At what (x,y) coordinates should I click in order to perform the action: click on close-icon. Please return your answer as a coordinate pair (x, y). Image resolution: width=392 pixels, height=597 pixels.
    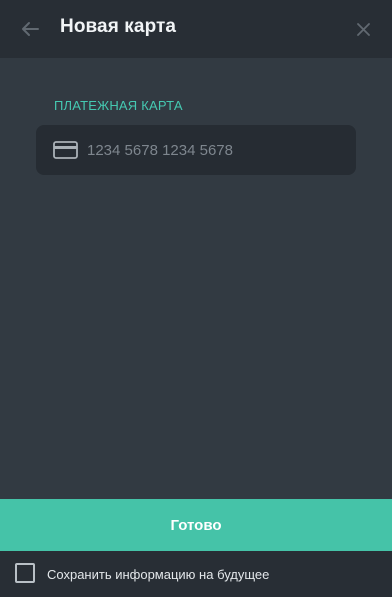
    Looking at the image, I should click on (363, 29).